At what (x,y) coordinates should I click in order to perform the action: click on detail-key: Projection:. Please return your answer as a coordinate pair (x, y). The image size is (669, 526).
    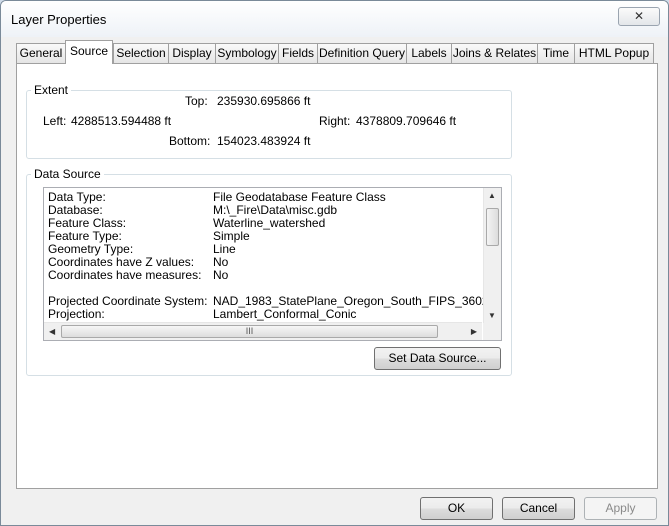
    Looking at the image, I should click on (76, 314).